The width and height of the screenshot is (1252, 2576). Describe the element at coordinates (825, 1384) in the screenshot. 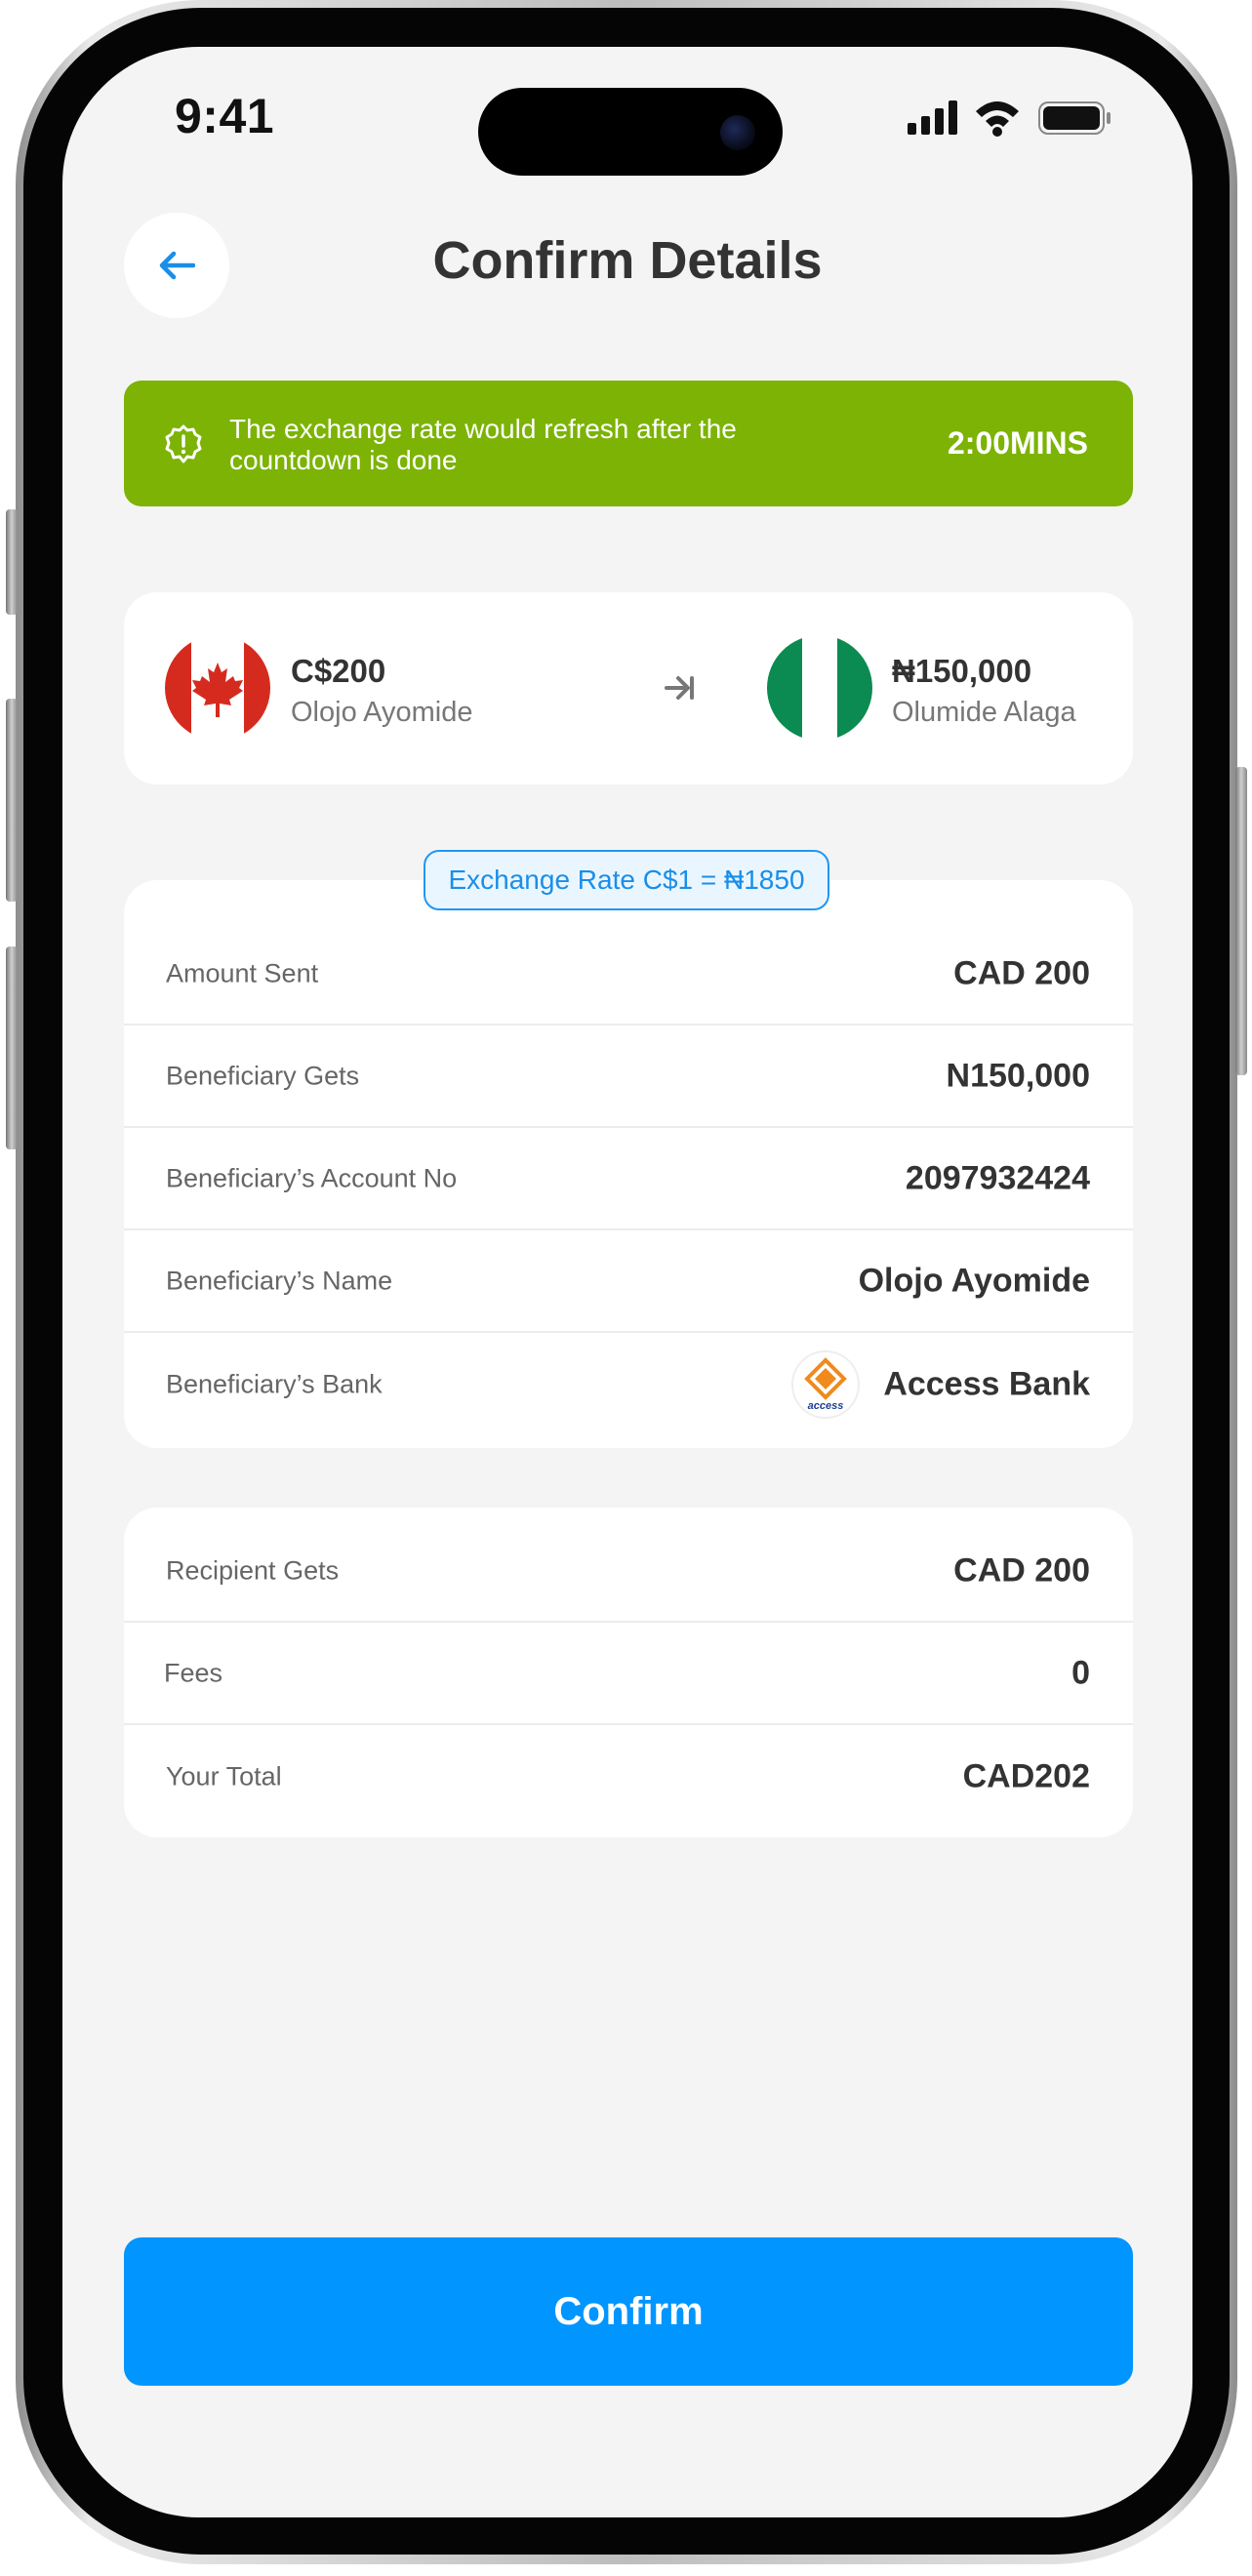

I see `access-bank-logo: access` at that location.